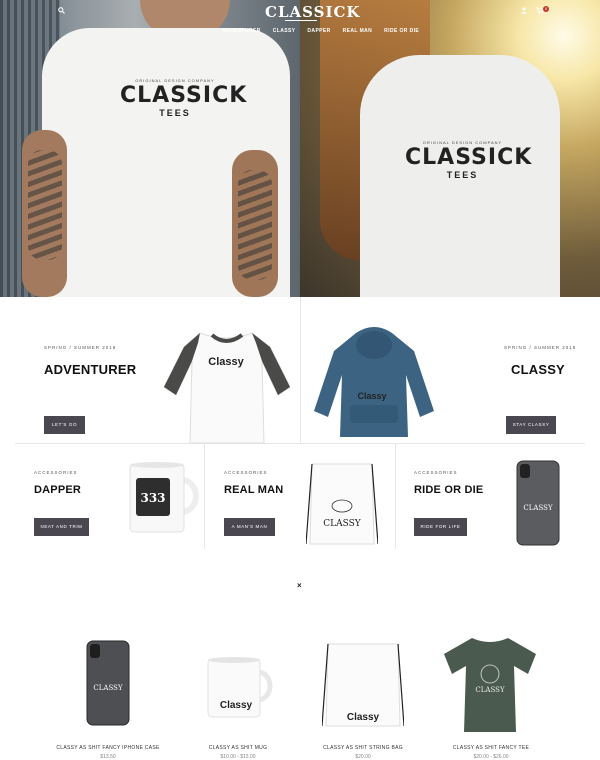 The image size is (600, 760). Describe the element at coordinates (538, 369) in the screenshot. I see `feature-title: CLASSY` at that location.